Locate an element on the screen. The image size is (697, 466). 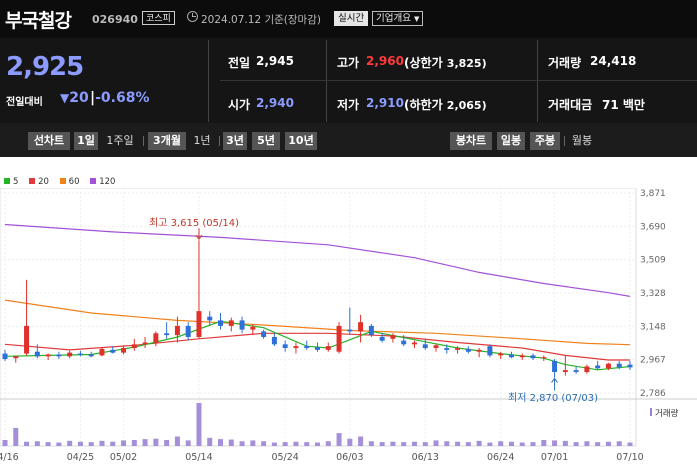
amount-number: 71 is located at coordinates (610, 105).